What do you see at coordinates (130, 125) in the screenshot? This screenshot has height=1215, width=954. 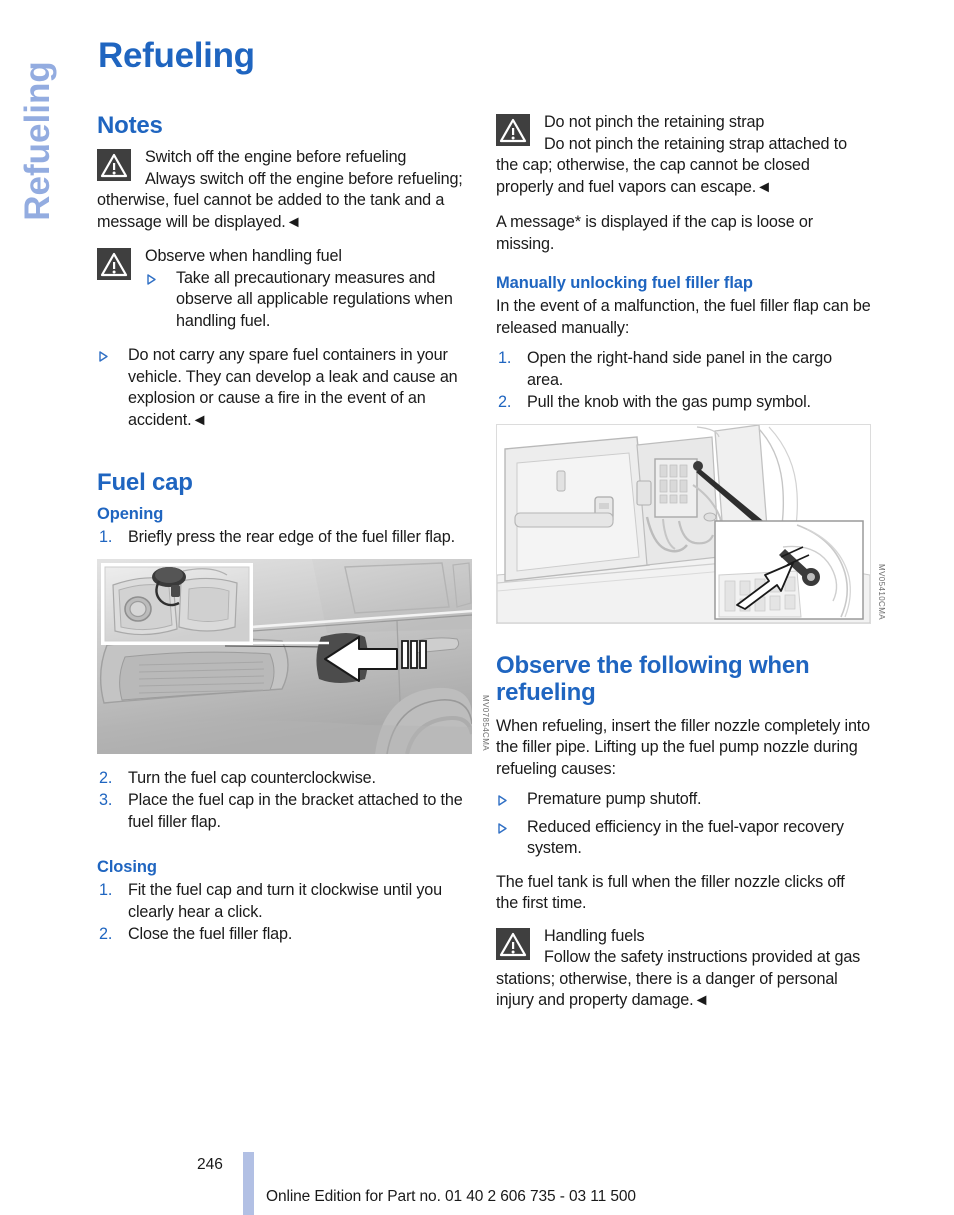 I see `heading-notes: Notes` at bounding box center [130, 125].